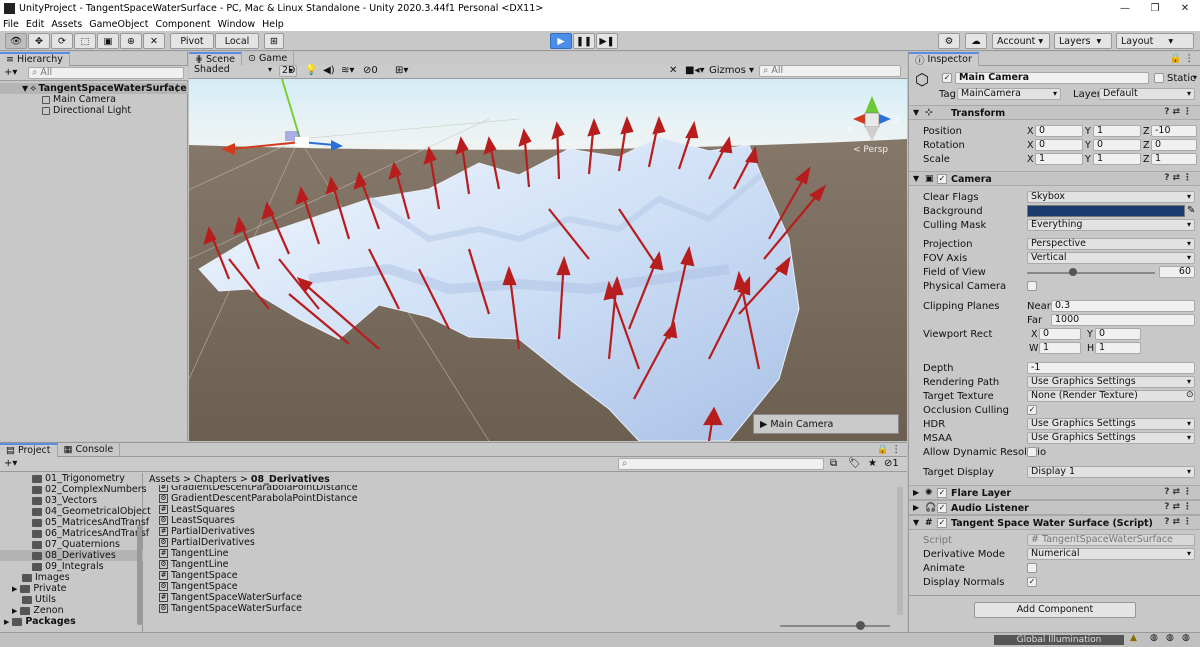  What do you see at coordinates (900, 551) in the screenshot?
I see `file-list-scrollbar` at bounding box center [900, 551].